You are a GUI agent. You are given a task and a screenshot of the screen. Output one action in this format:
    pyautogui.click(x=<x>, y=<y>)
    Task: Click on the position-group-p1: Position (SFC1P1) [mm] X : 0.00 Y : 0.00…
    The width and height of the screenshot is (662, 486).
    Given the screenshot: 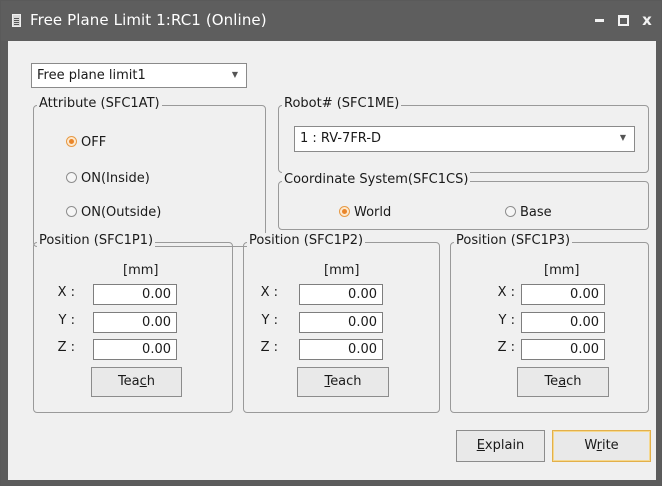 What is the action you would take?
    pyautogui.click(x=133, y=323)
    